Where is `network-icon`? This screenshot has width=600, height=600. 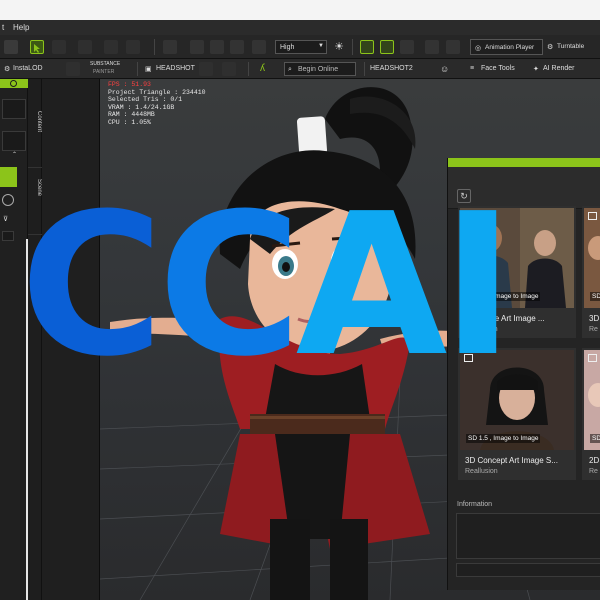 network-icon is located at coordinates (432, 47).